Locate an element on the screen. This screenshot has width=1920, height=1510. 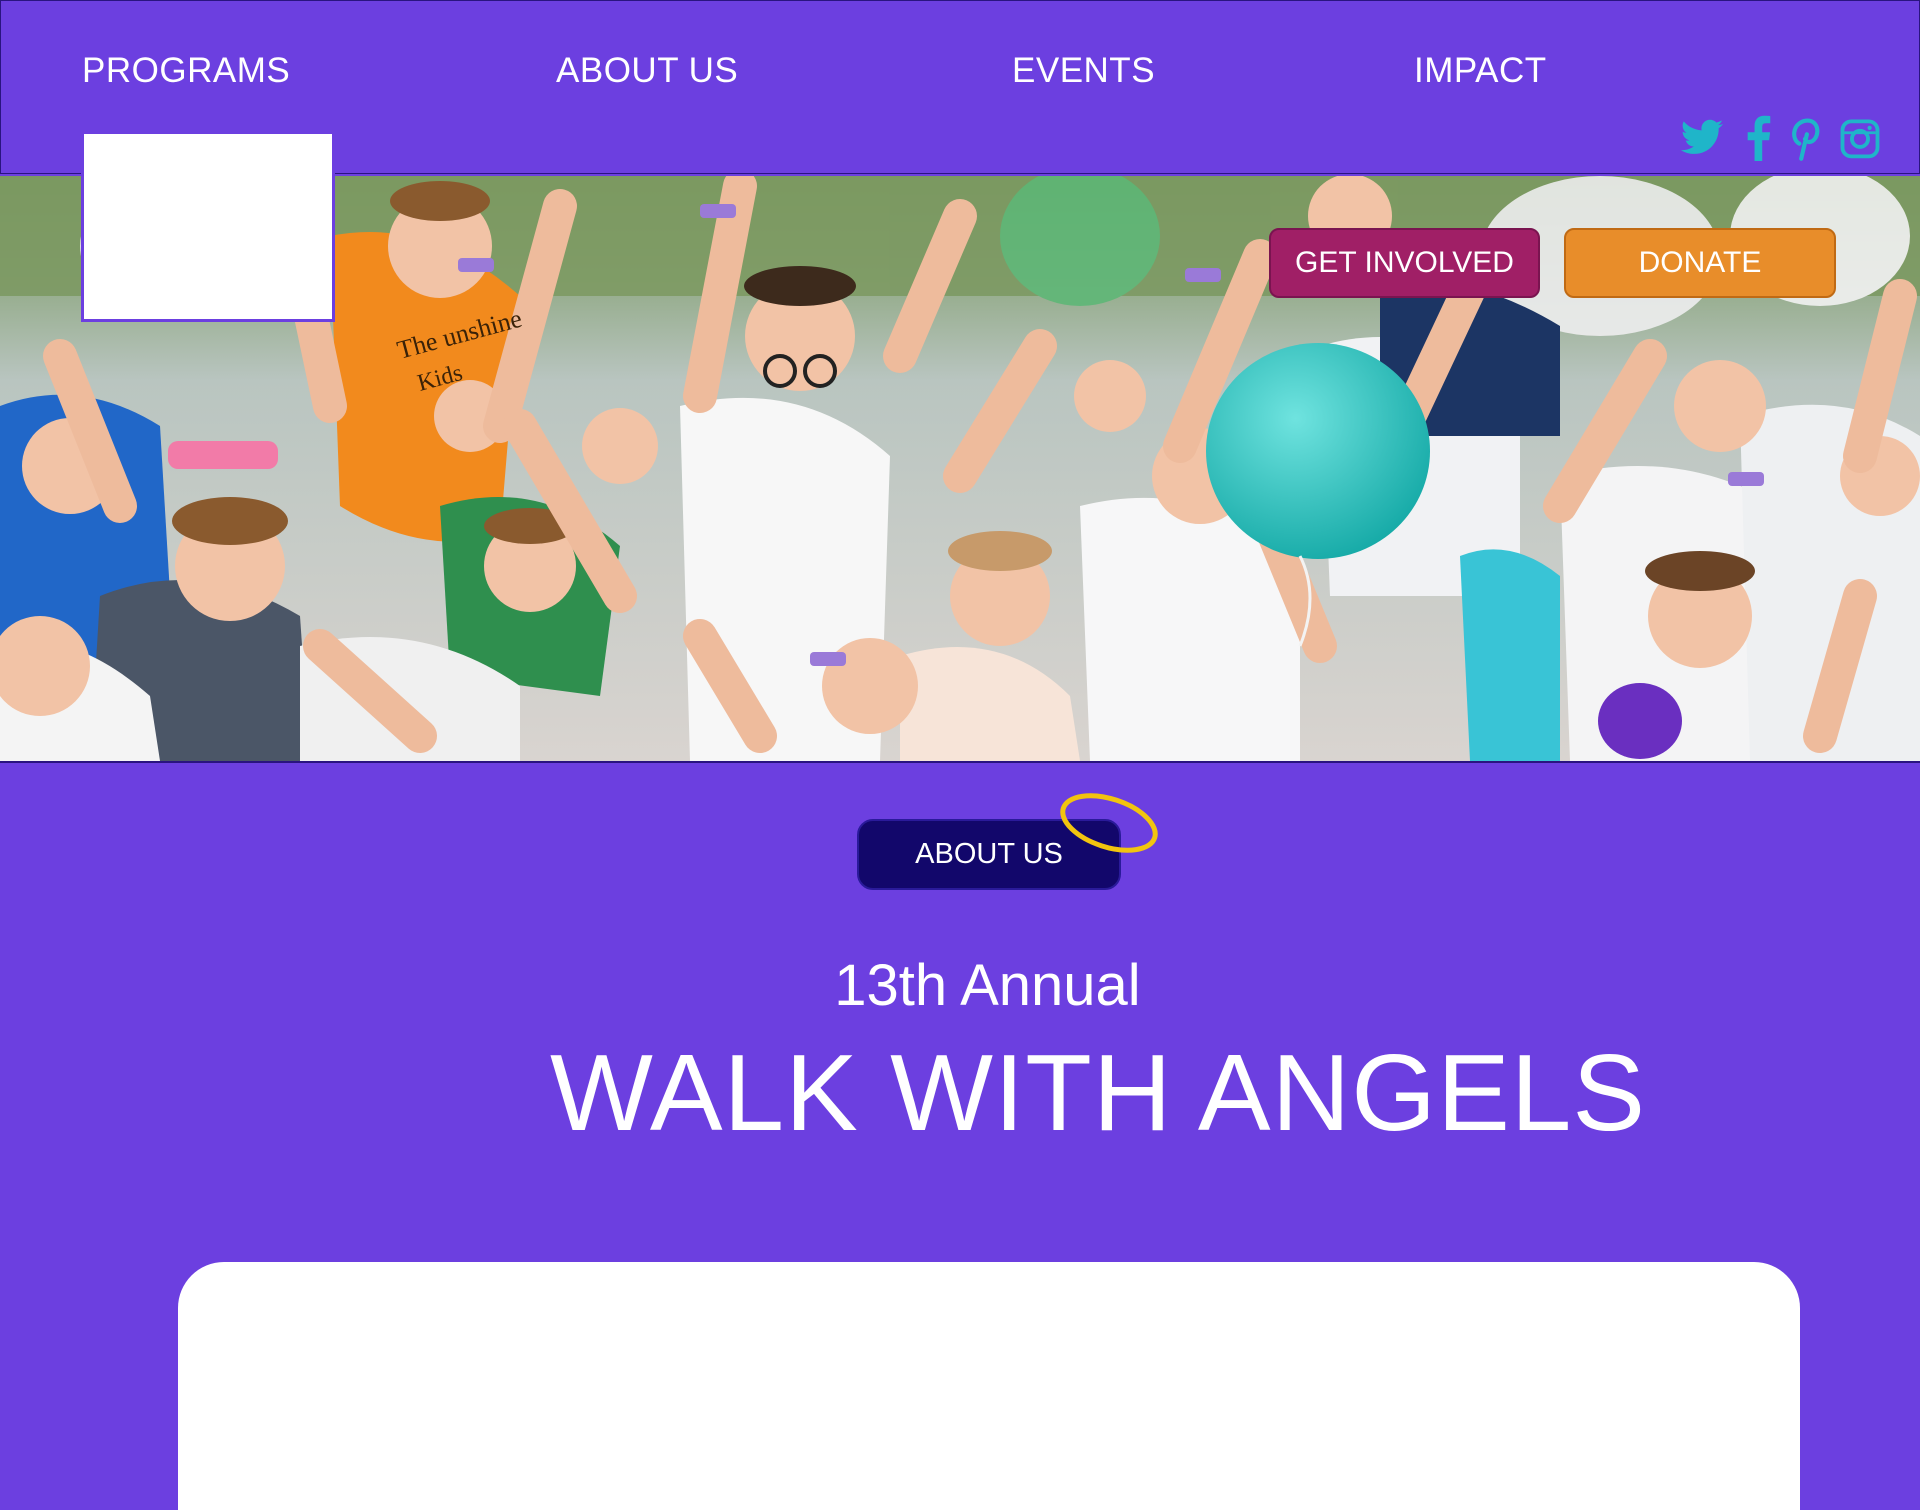
halo-icon is located at coordinates (1109, 823).